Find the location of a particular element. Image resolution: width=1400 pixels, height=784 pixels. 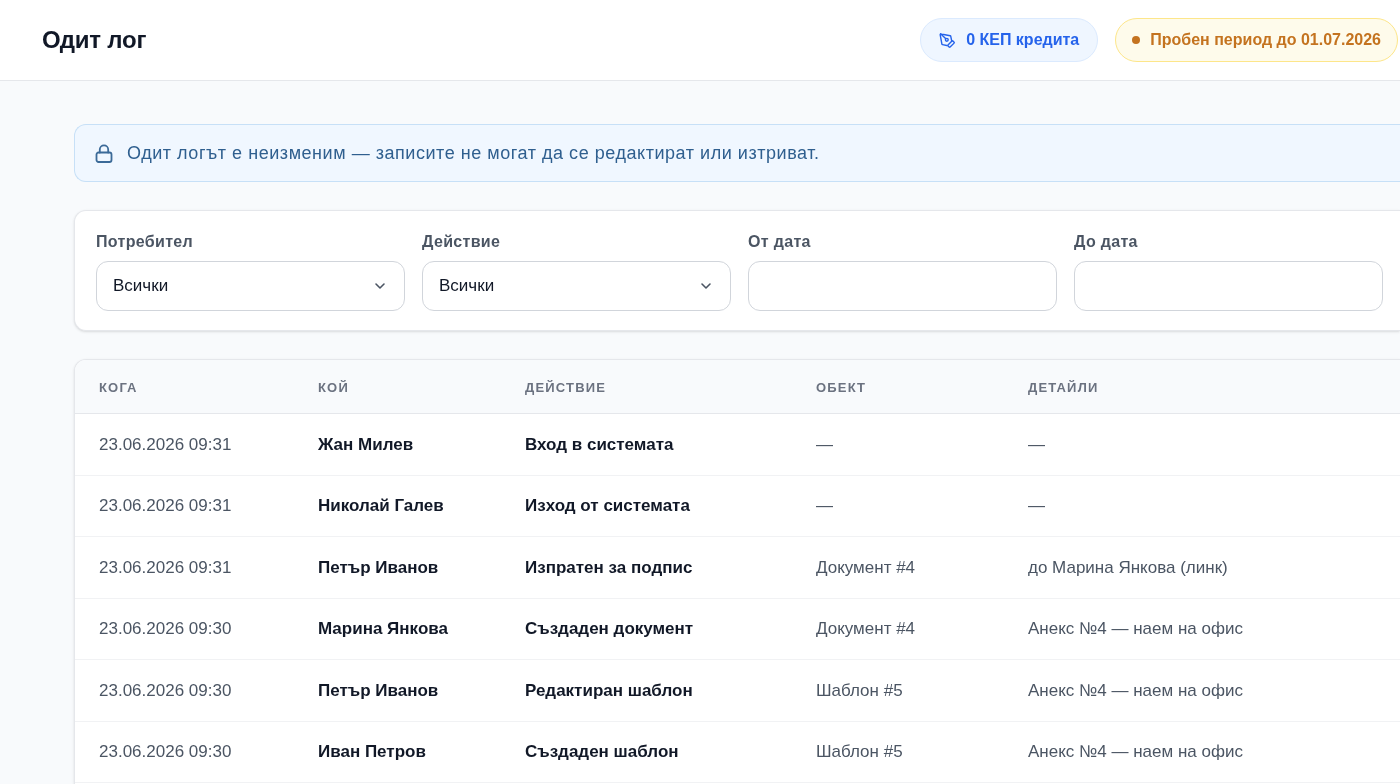

filter-label: До дата is located at coordinates (1106, 242).